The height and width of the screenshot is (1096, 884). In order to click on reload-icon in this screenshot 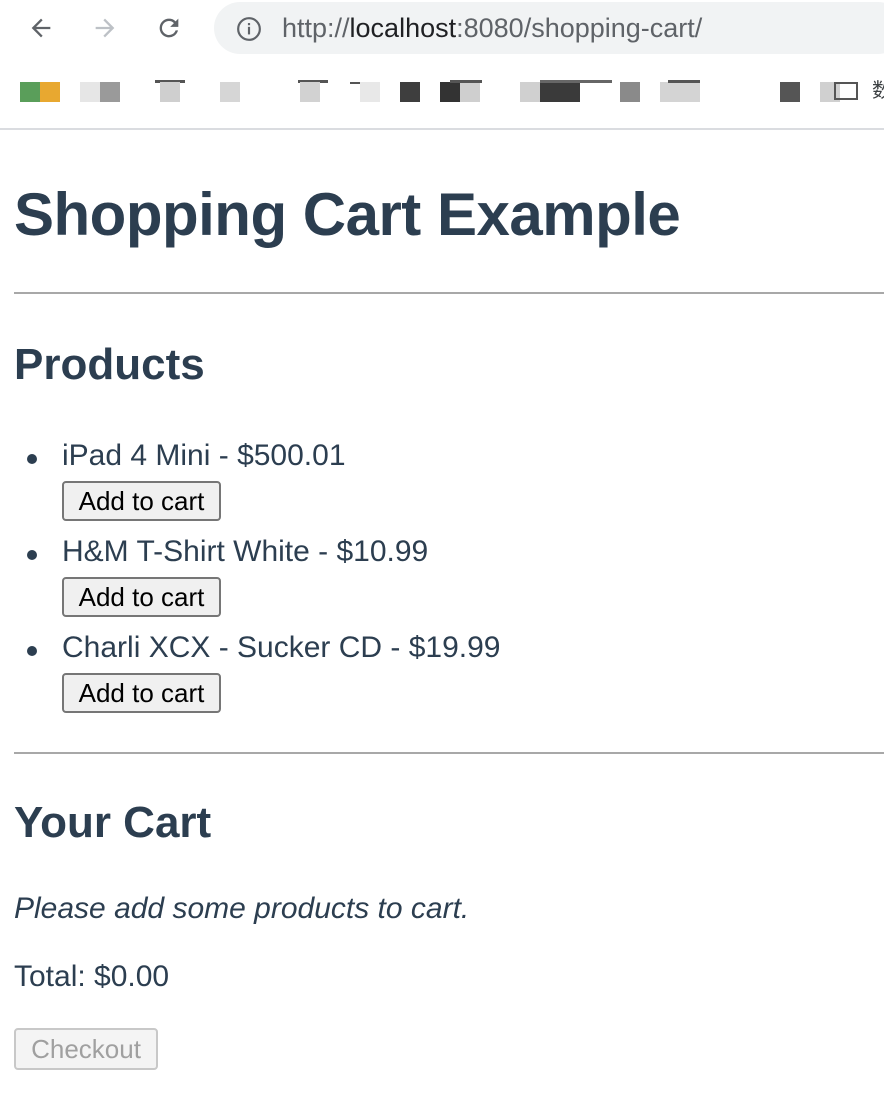, I will do `click(169, 28)`.